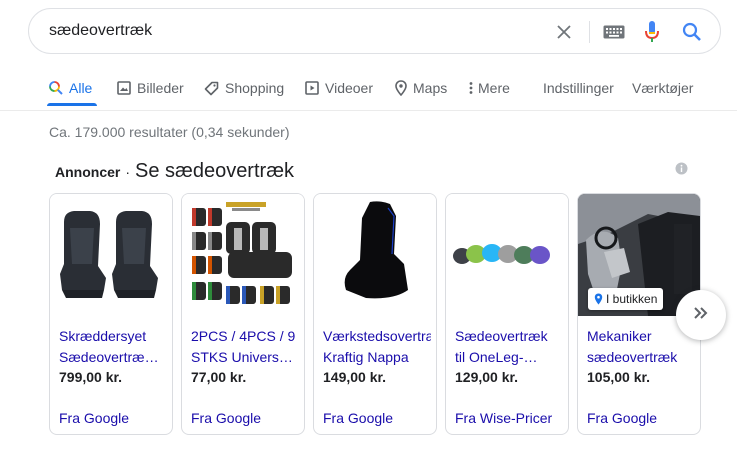  Describe the element at coordinates (211, 88) in the screenshot. I see `tag-icon` at that location.